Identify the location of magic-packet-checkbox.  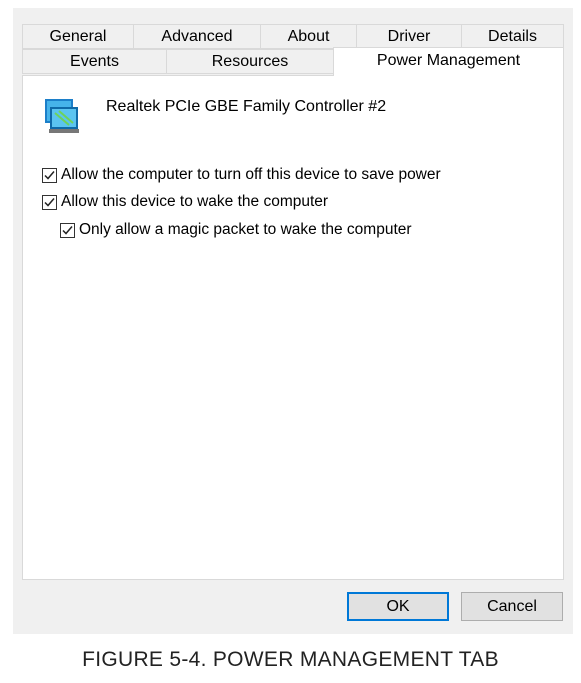
(67, 230).